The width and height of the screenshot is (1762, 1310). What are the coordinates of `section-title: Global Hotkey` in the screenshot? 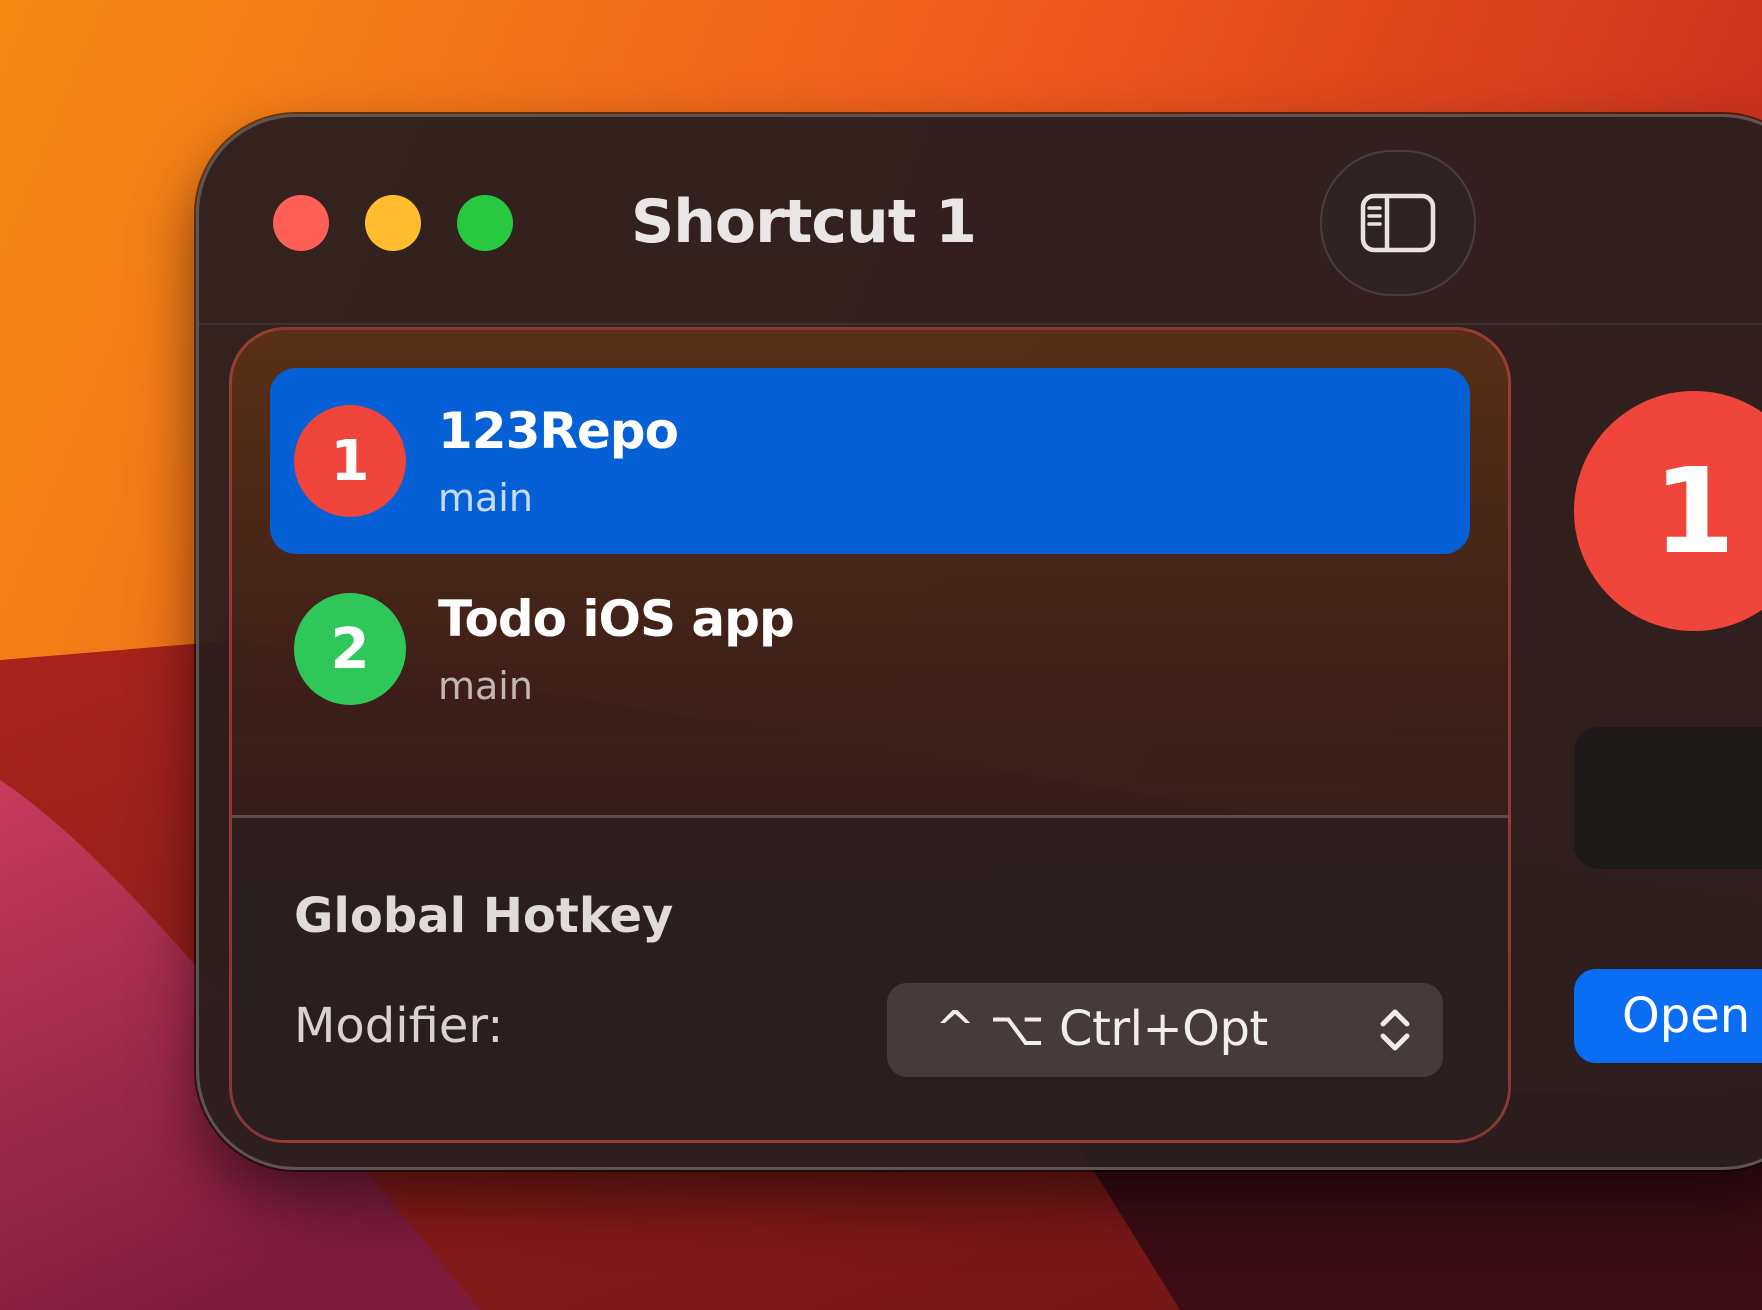 It's located at (484, 916).